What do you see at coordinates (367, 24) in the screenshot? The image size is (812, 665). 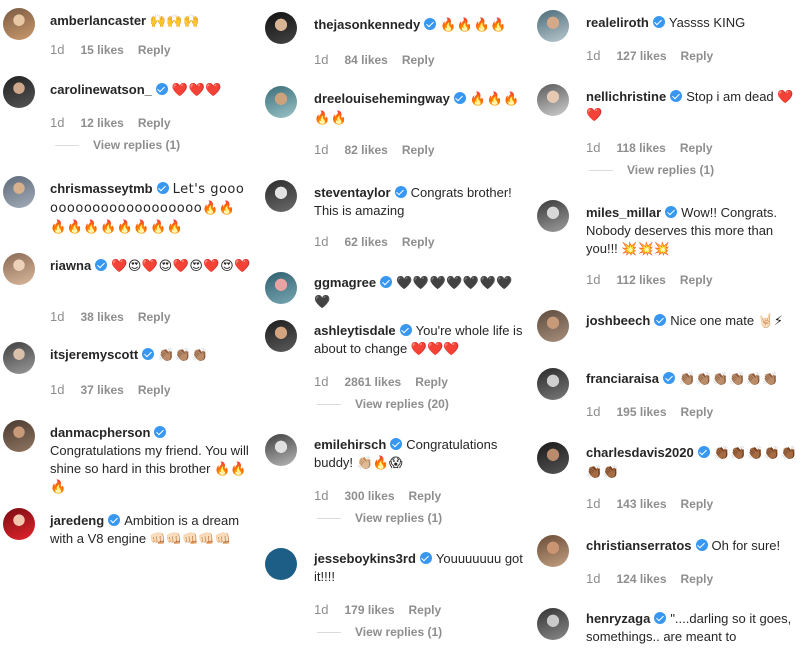 I see `username: thejasonkennedy` at bounding box center [367, 24].